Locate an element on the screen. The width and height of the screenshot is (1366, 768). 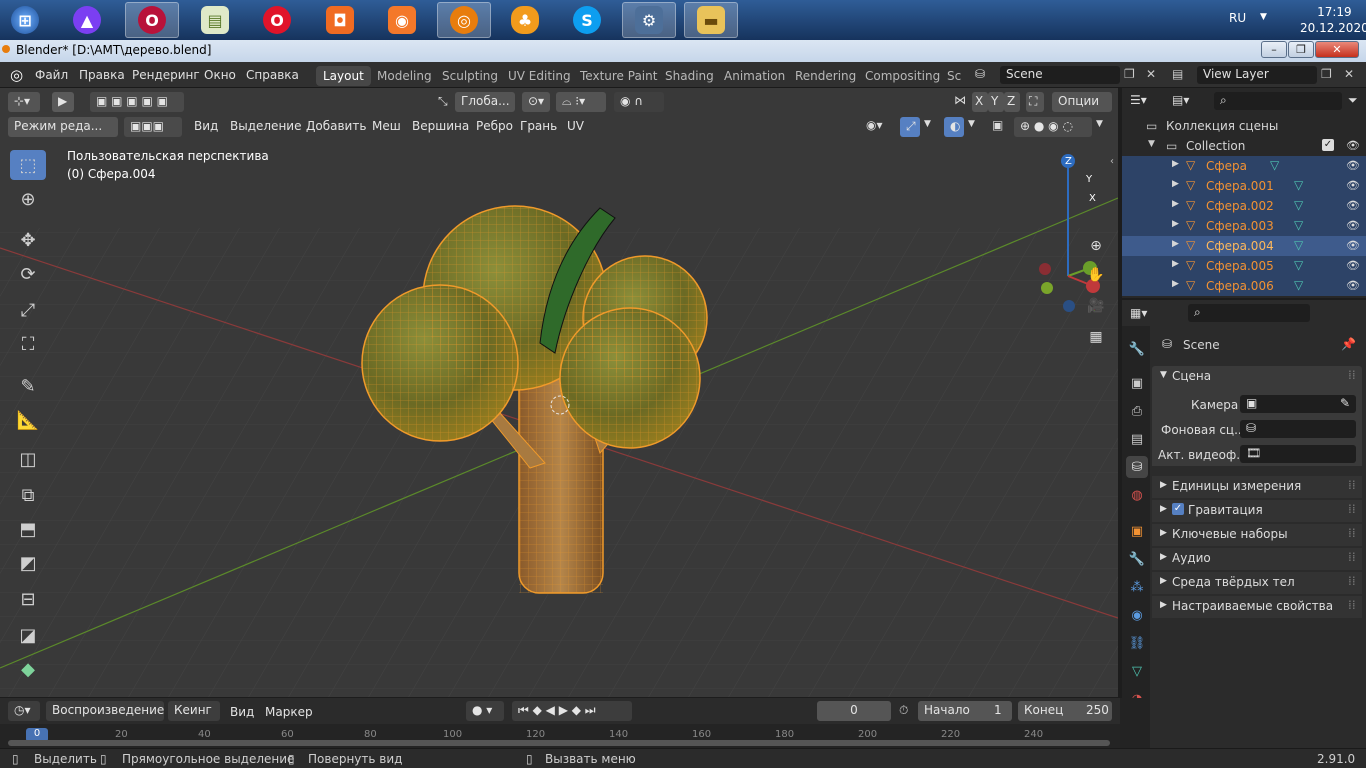
viewport-menu-add: Добавить is located at coordinates (336, 126).